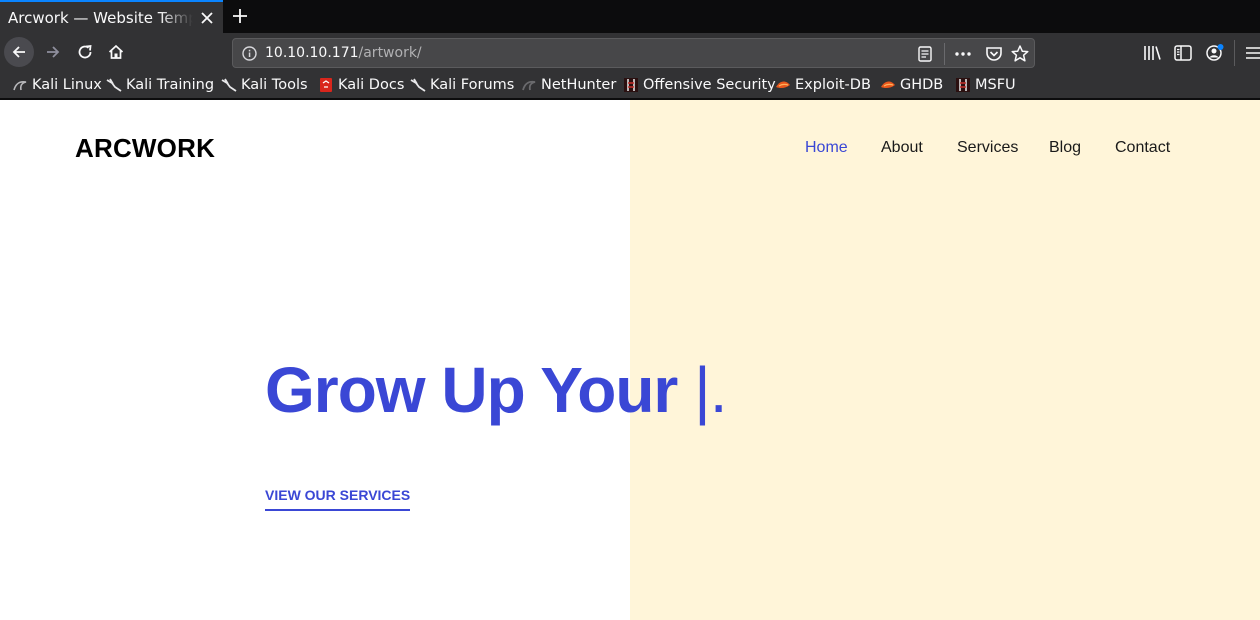 This screenshot has height=620, width=1260. What do you see at coordinates (826, 148) in the screenshot?
I see `nav-home: Home` at bounding box center [826, 148].